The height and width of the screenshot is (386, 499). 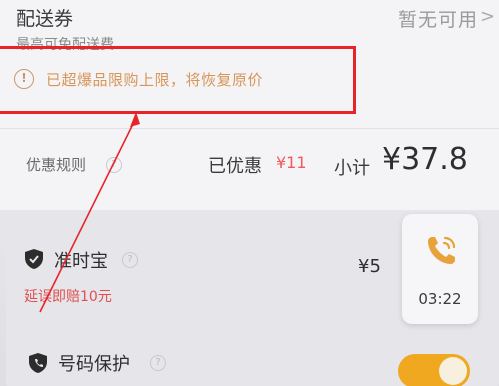 I want to click on delivery-coupon-row: 配送券 暂无可用 >, so click(x=255, y=18).